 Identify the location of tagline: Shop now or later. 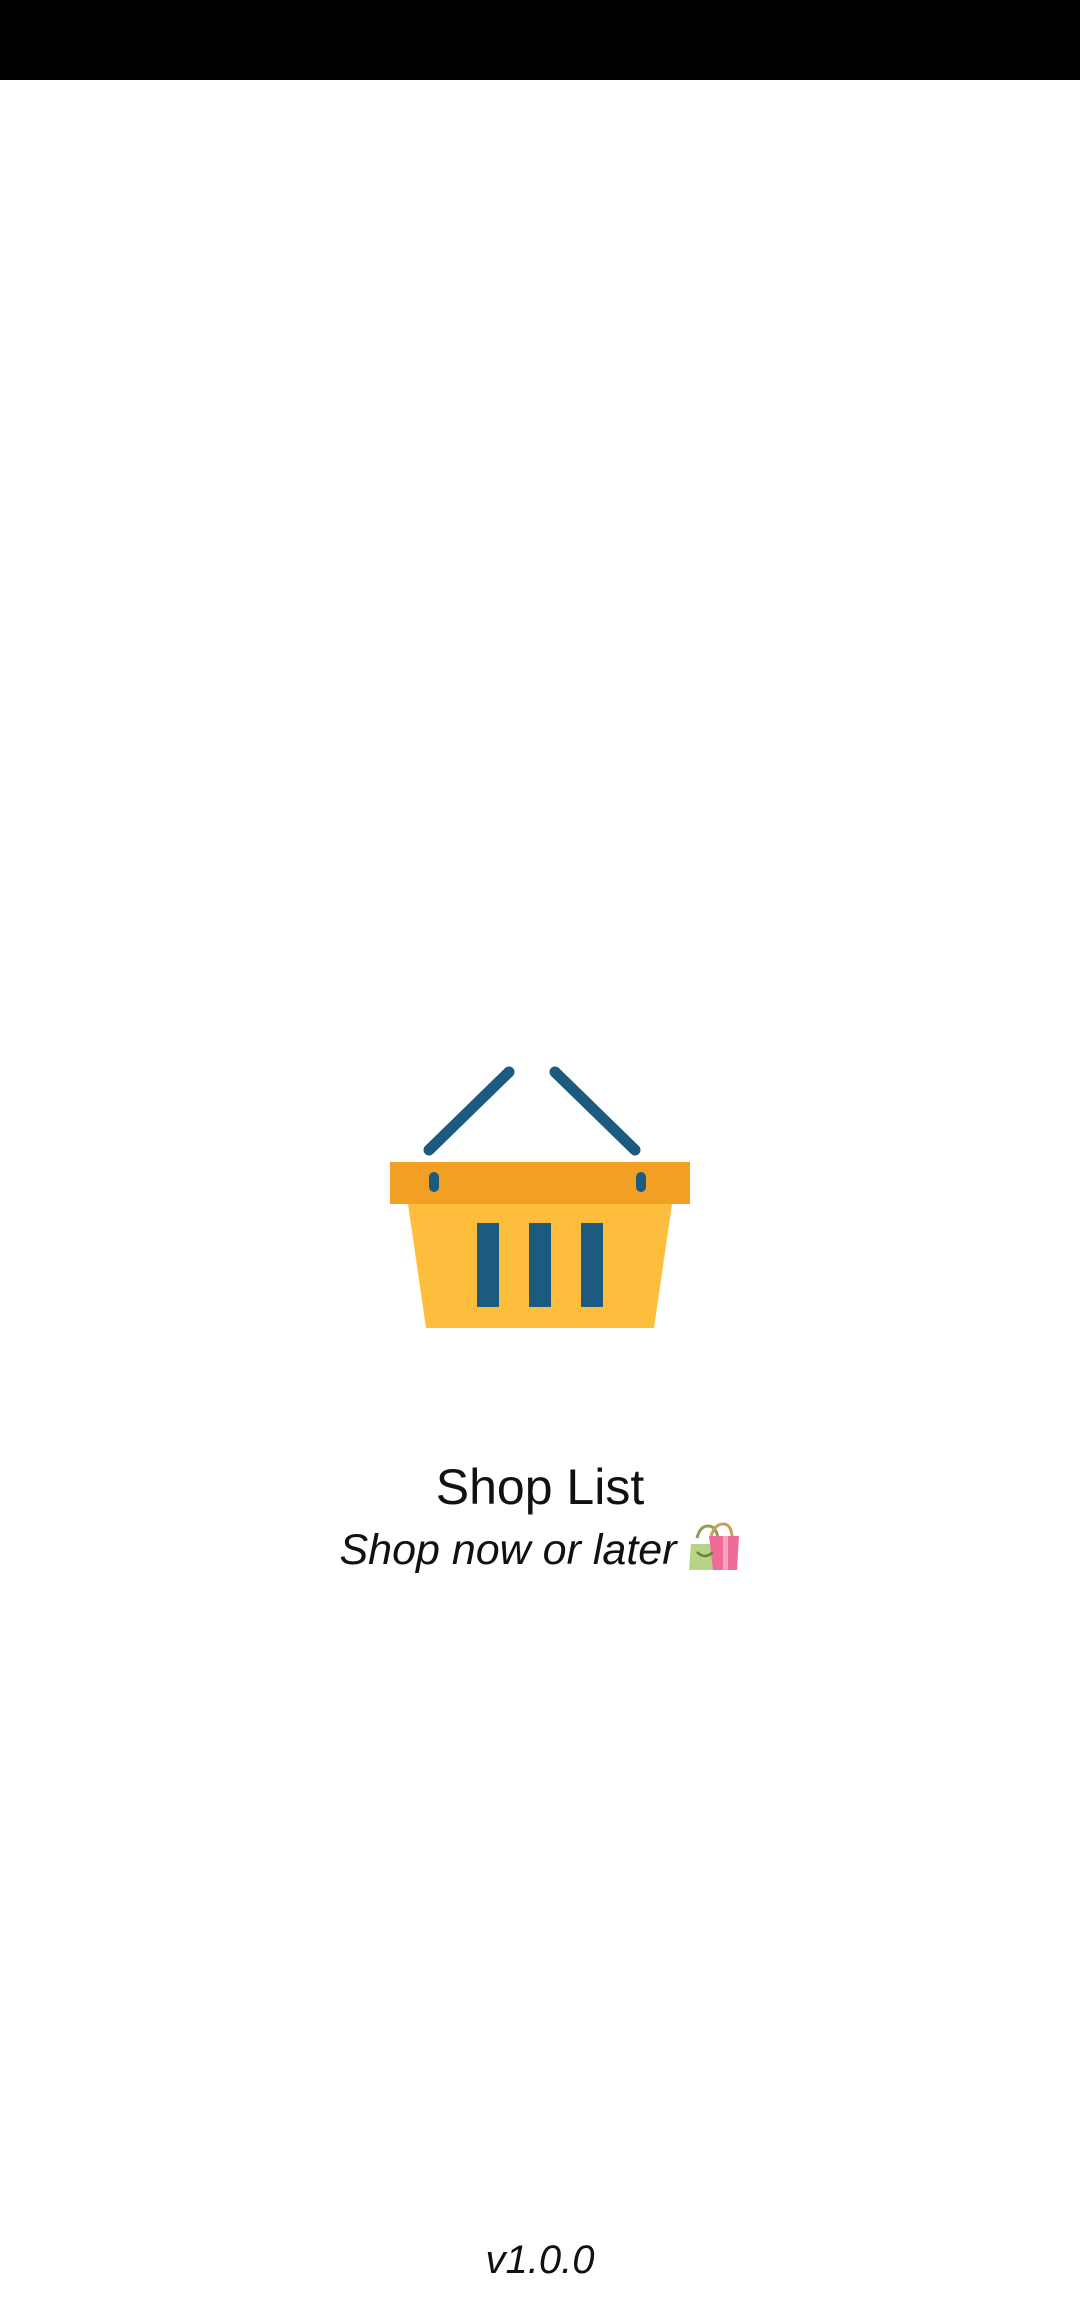
(540, 1550).